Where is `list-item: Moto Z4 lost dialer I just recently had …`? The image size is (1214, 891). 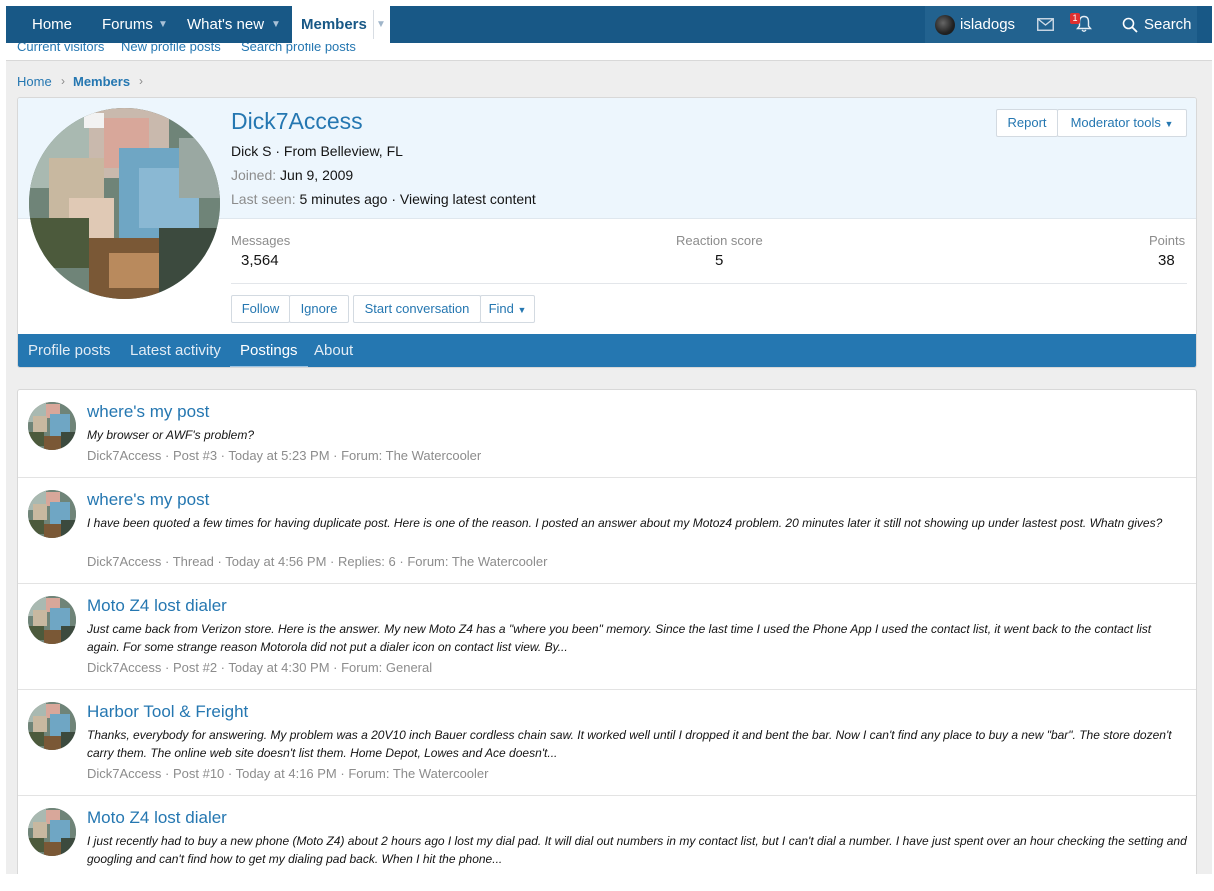
list-item: Moto Z4 lost dialer I just recently had … is located at coordinates (607, 835).